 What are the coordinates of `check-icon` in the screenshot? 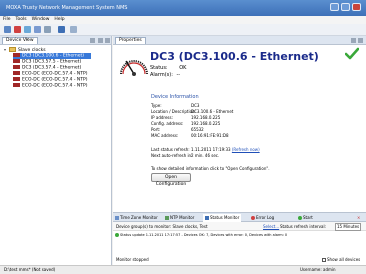 It's located at (352, 53).